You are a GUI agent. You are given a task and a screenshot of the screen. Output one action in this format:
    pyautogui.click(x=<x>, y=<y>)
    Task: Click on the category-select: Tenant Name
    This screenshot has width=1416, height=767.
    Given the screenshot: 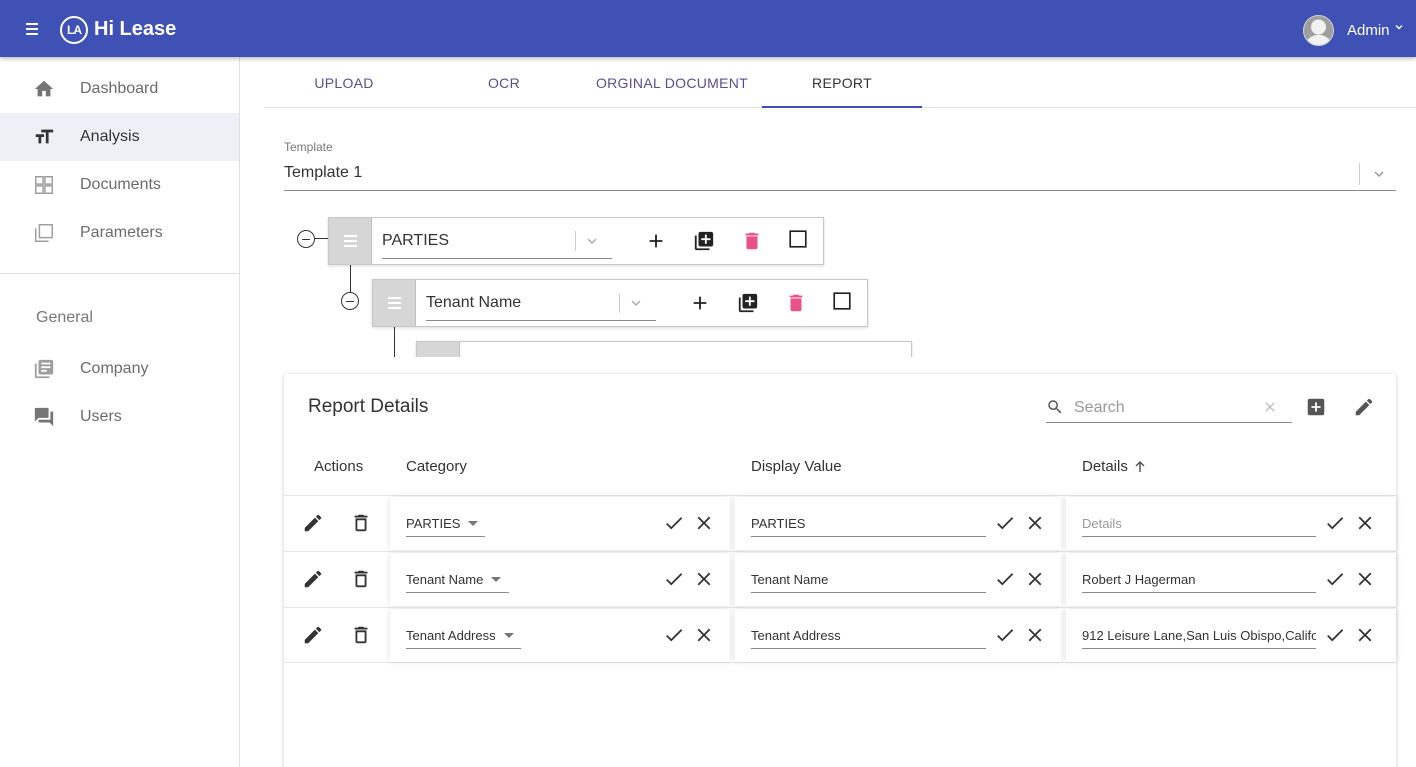 What is the action you would take?
    pyautogui.click(x=457, y=580)
    